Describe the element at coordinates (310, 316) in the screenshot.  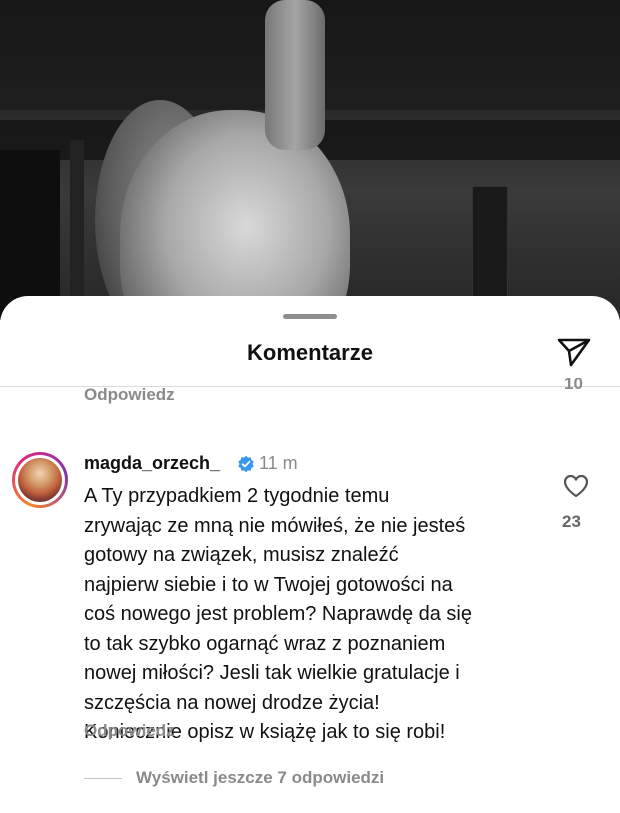
I see `sheet-grabber` at that location.